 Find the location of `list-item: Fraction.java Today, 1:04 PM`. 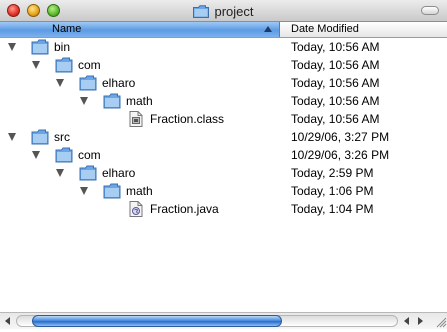

list-item: Fraction.java Today, 1:04 PM is located at coordinates (223, 209).